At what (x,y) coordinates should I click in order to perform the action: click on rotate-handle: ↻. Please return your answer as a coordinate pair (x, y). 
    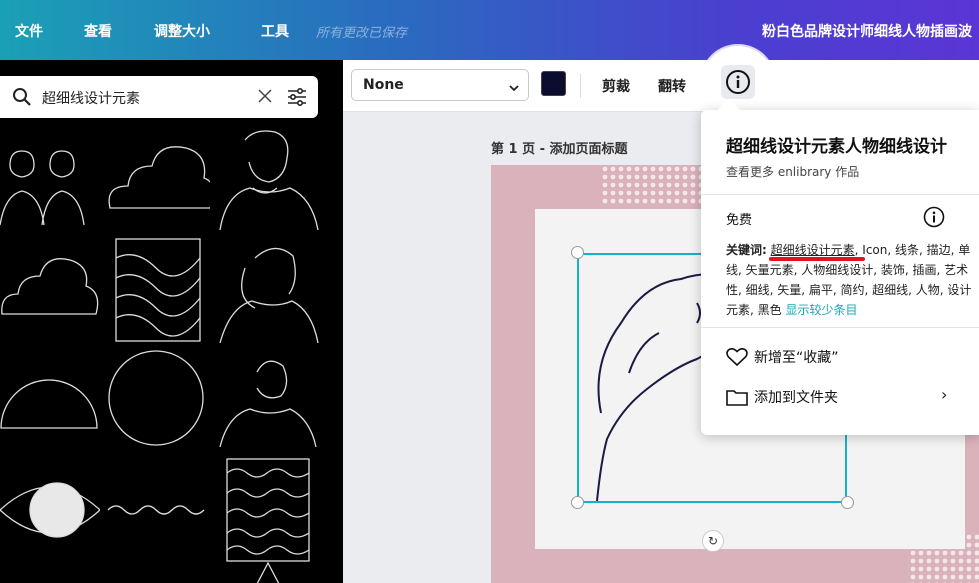
    Looking at the image, I should click on (713, 541).